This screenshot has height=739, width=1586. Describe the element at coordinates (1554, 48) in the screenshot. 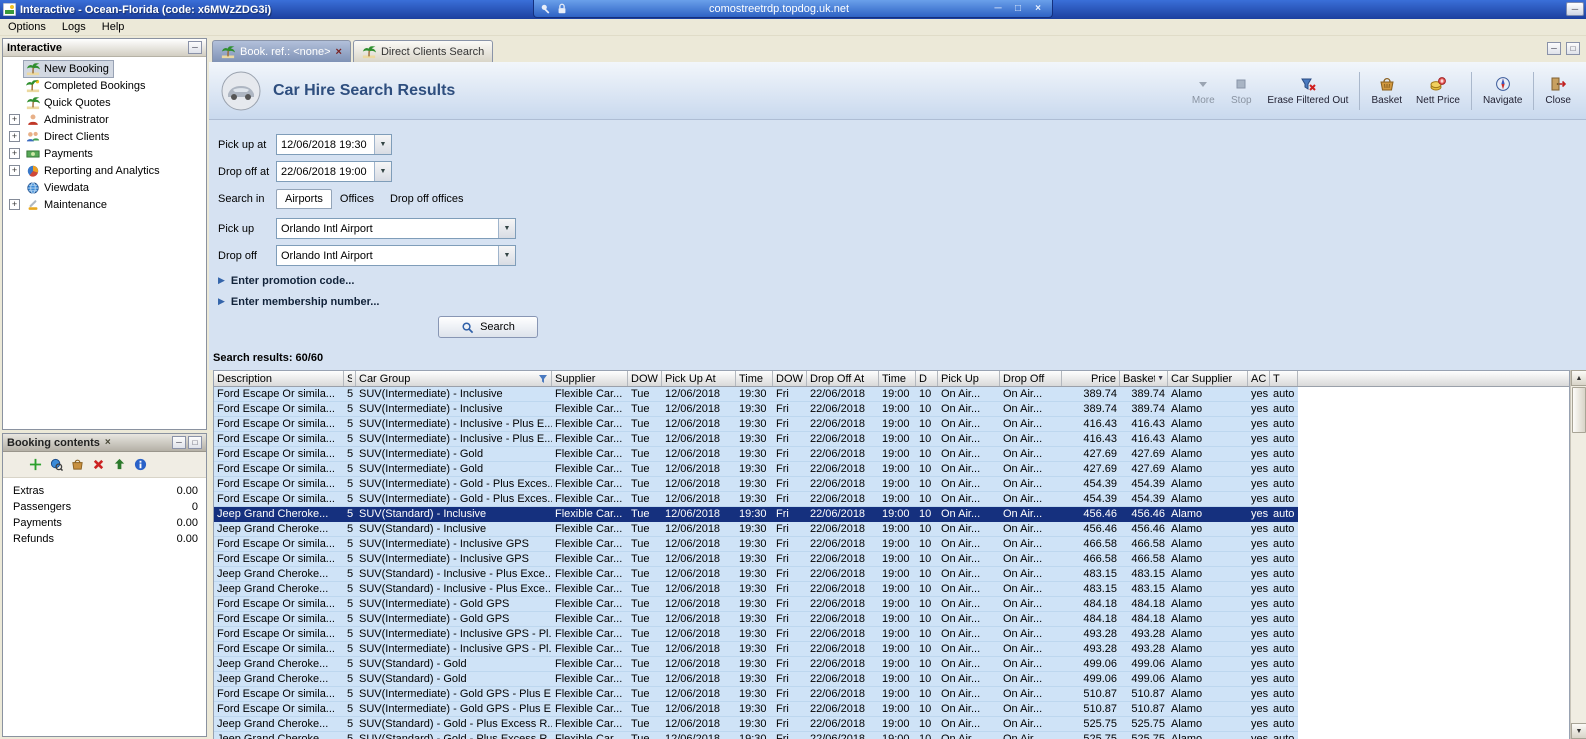

I see `mdi-minimize-button: ─` at that location.